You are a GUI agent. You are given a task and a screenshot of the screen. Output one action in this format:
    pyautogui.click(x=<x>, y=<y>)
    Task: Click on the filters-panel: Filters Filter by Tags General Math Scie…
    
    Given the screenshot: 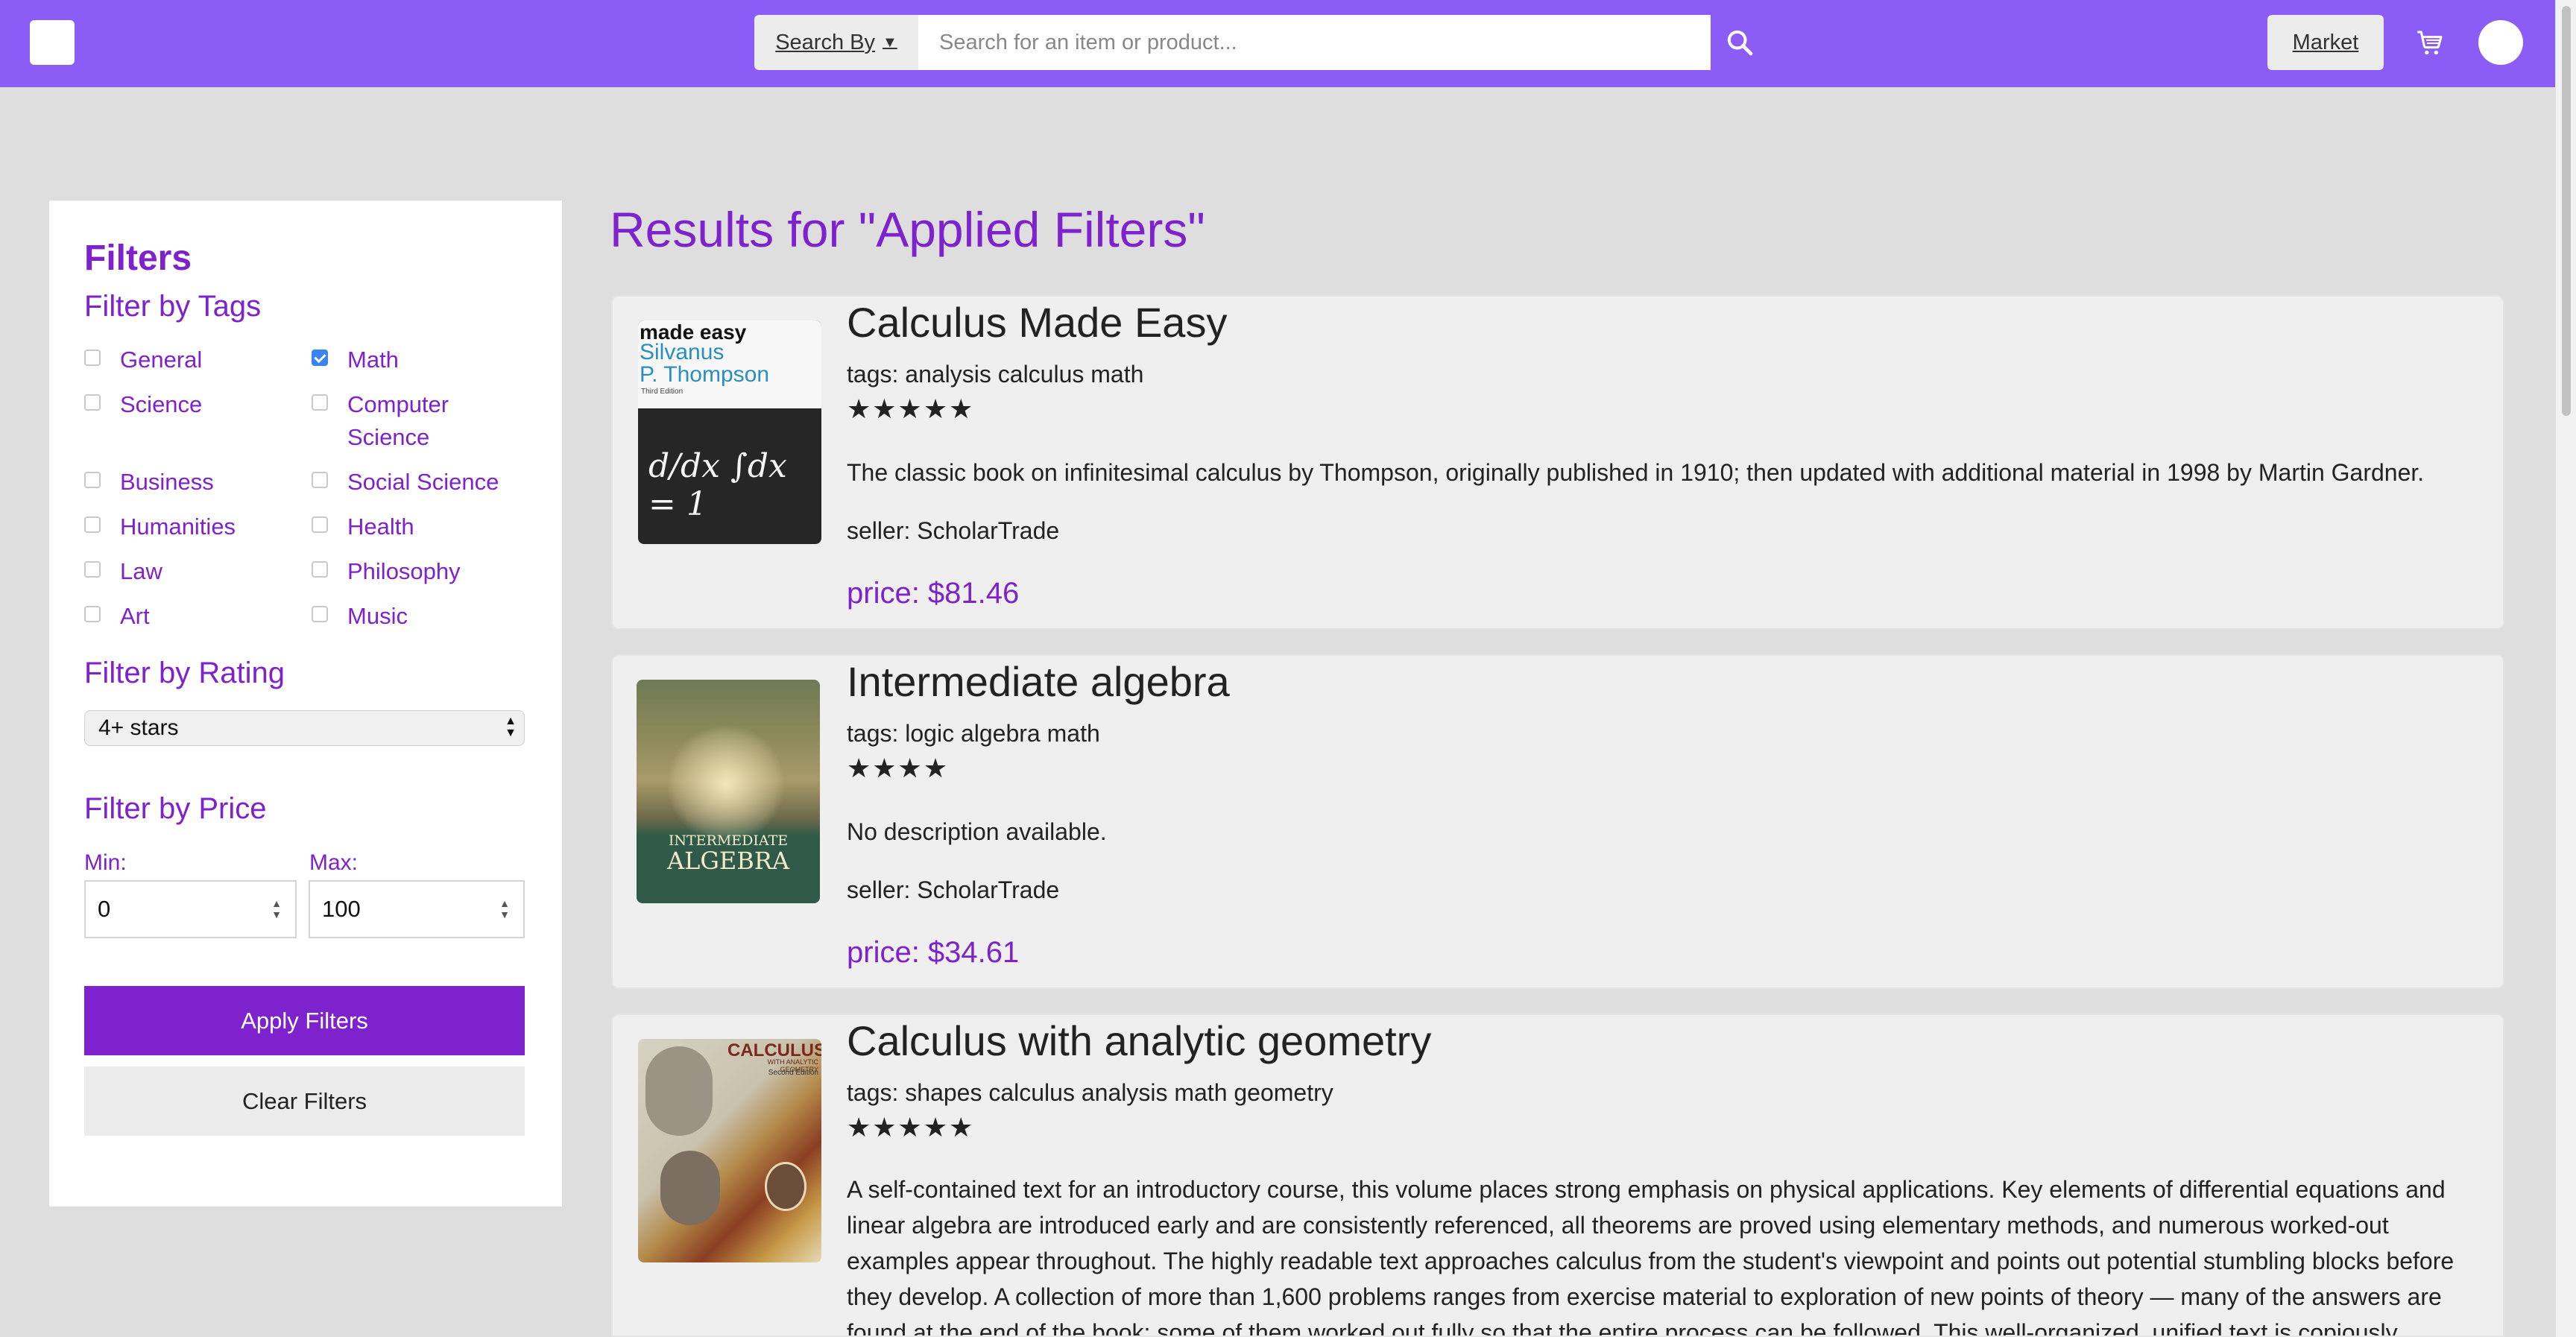 What is the action you would take?
    pyautogui.click(x=305, y=704)
    